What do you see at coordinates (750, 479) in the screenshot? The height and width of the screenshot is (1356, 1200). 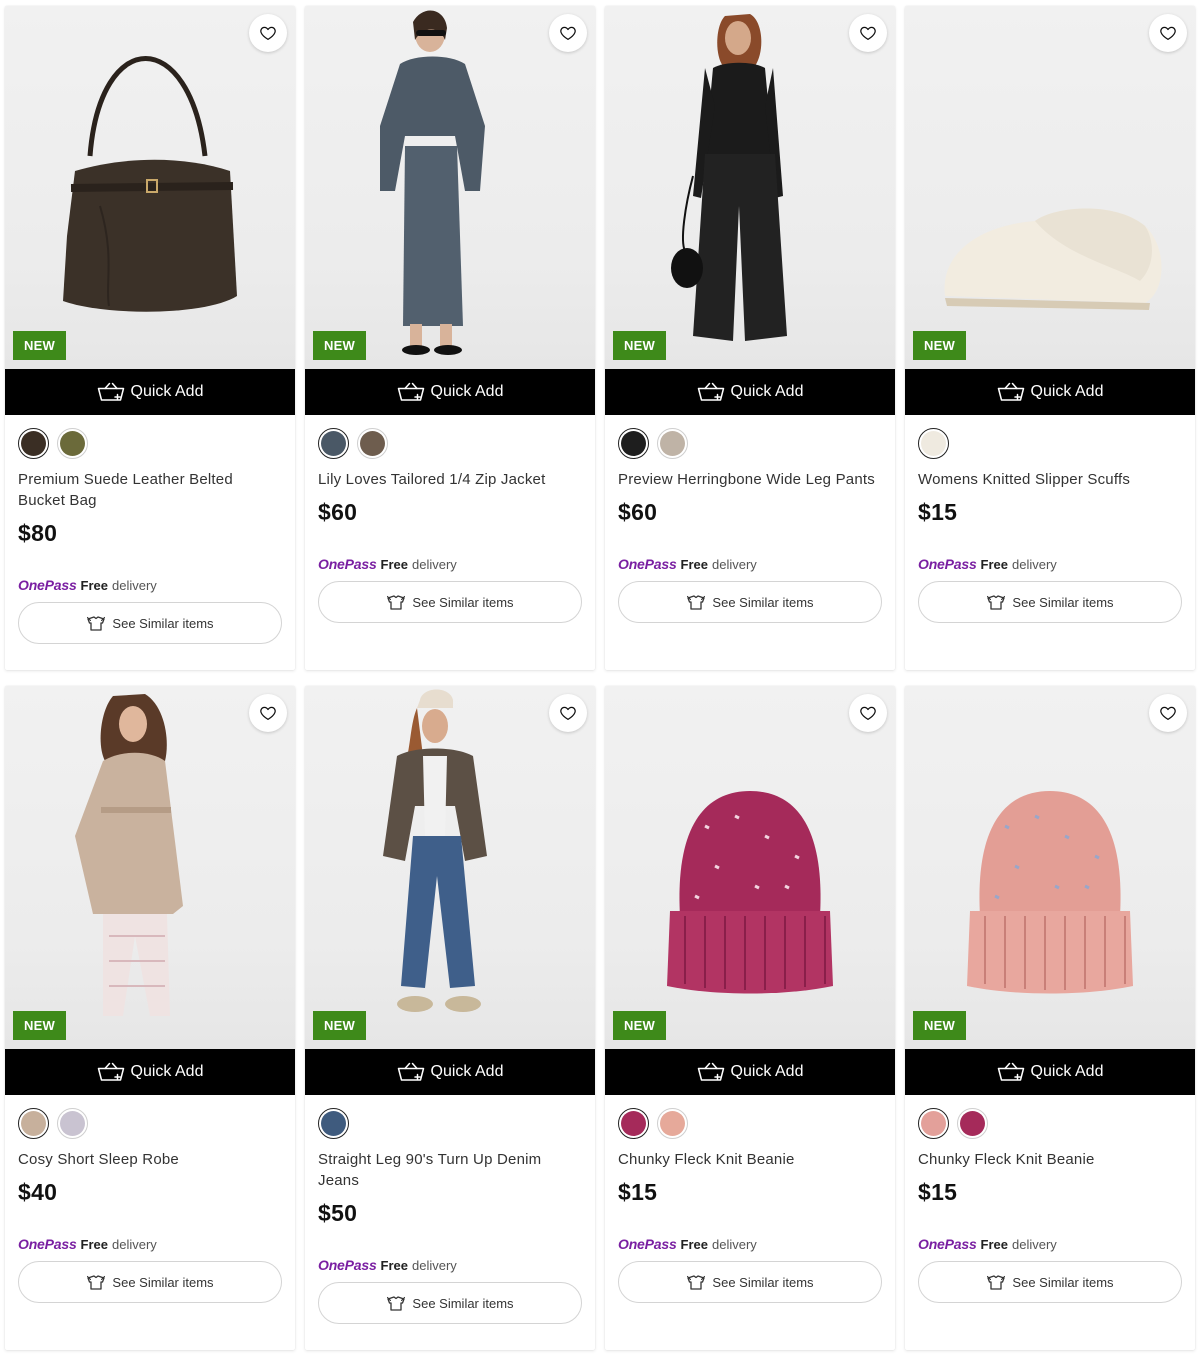 I see `product-title: Preview Herringbone Wide Leg Pants` at bounding box center [750, 479].